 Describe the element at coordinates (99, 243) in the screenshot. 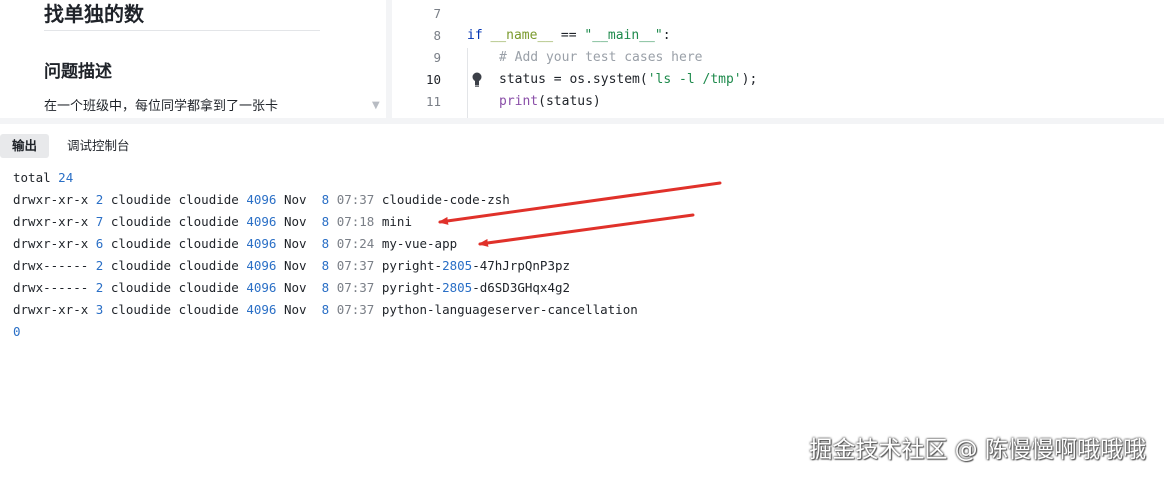

I see `link-count: 6` at that location.